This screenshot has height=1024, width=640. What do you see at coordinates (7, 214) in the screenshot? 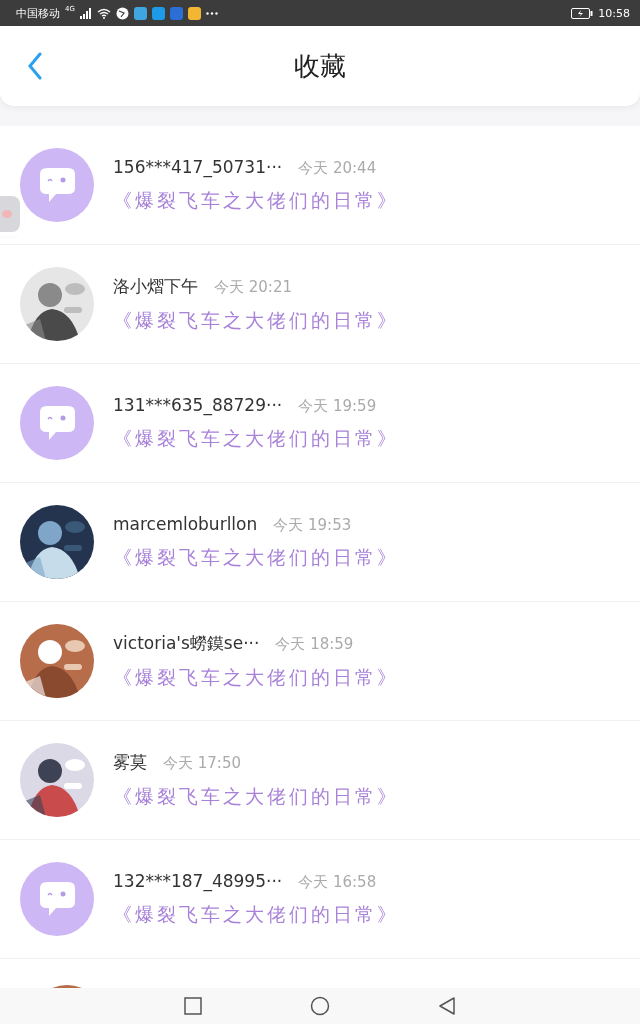
I see `blob-icon` at bounding box center [7, 214].